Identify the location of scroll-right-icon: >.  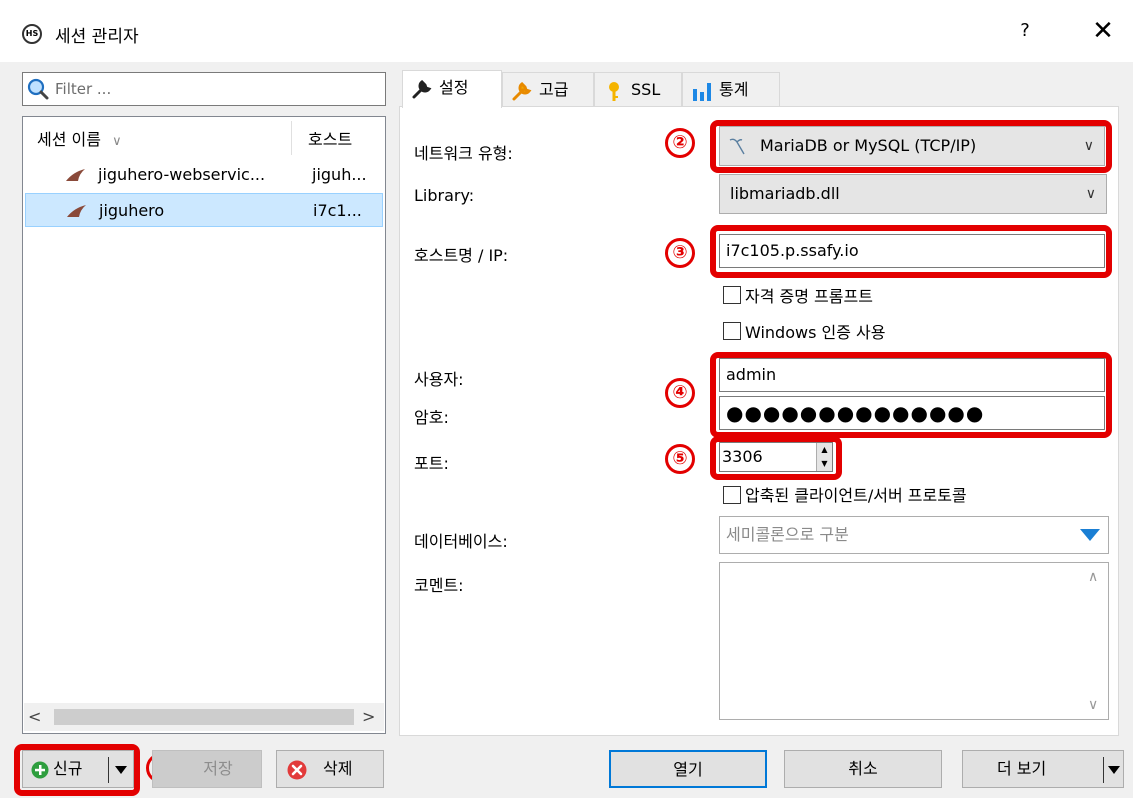
(368, 716).